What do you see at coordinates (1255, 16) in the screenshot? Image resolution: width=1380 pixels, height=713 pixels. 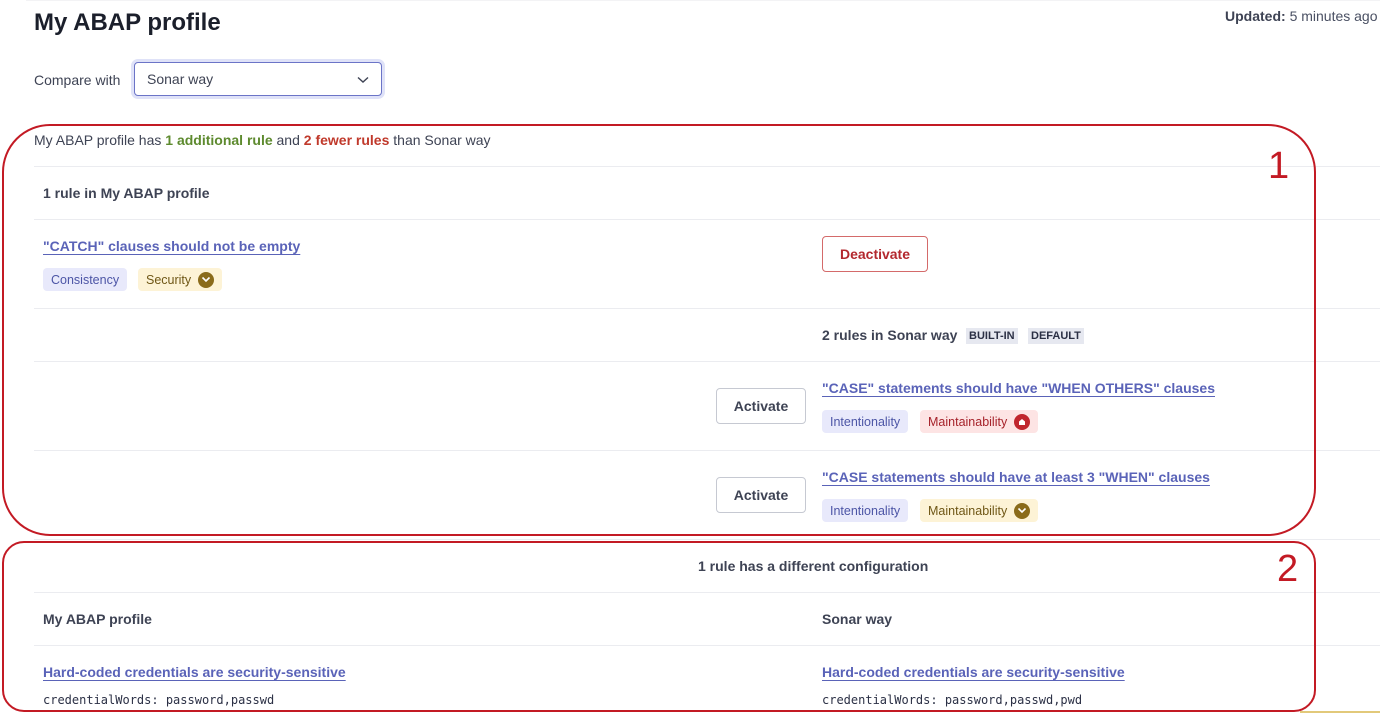 I see `updated-label: Updated:` at bounding box center [1255, 16].